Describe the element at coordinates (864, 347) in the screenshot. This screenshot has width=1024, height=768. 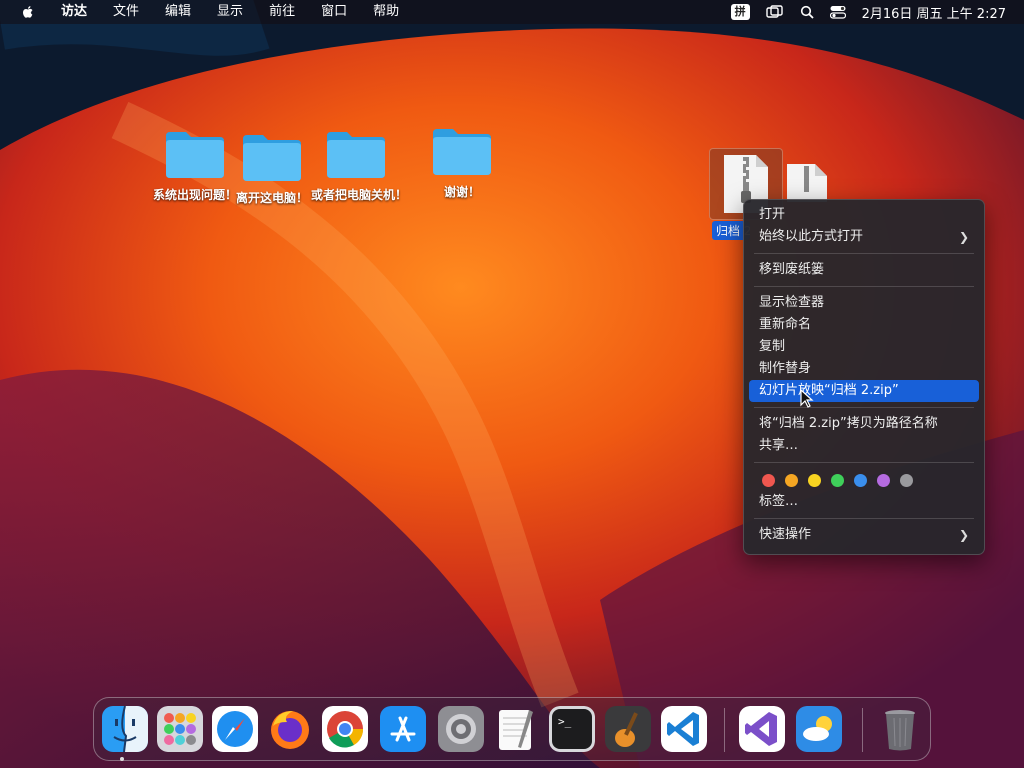
I see `menu-item-duplicate: 复制` at that location.